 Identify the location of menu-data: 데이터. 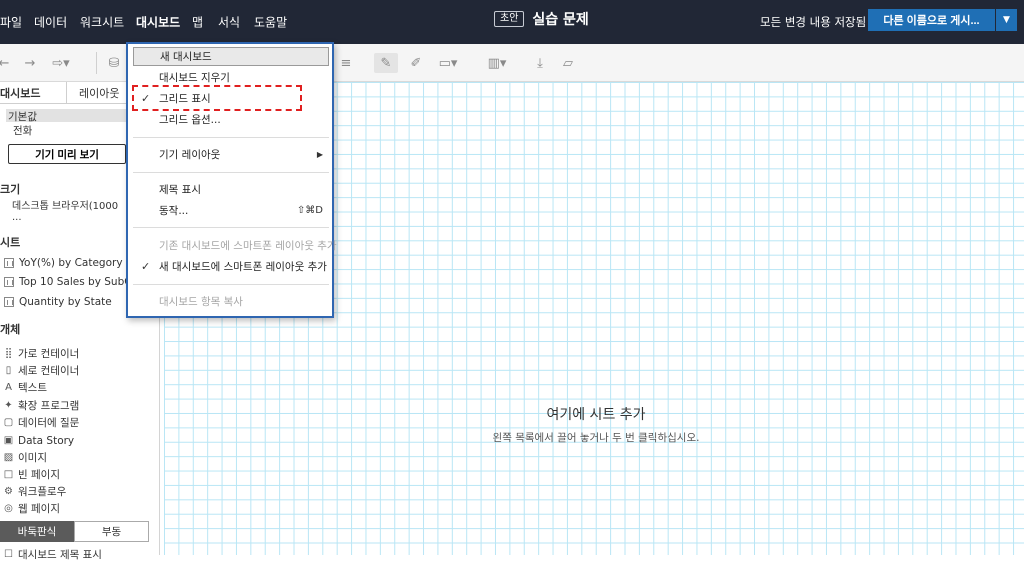
(50, 22).